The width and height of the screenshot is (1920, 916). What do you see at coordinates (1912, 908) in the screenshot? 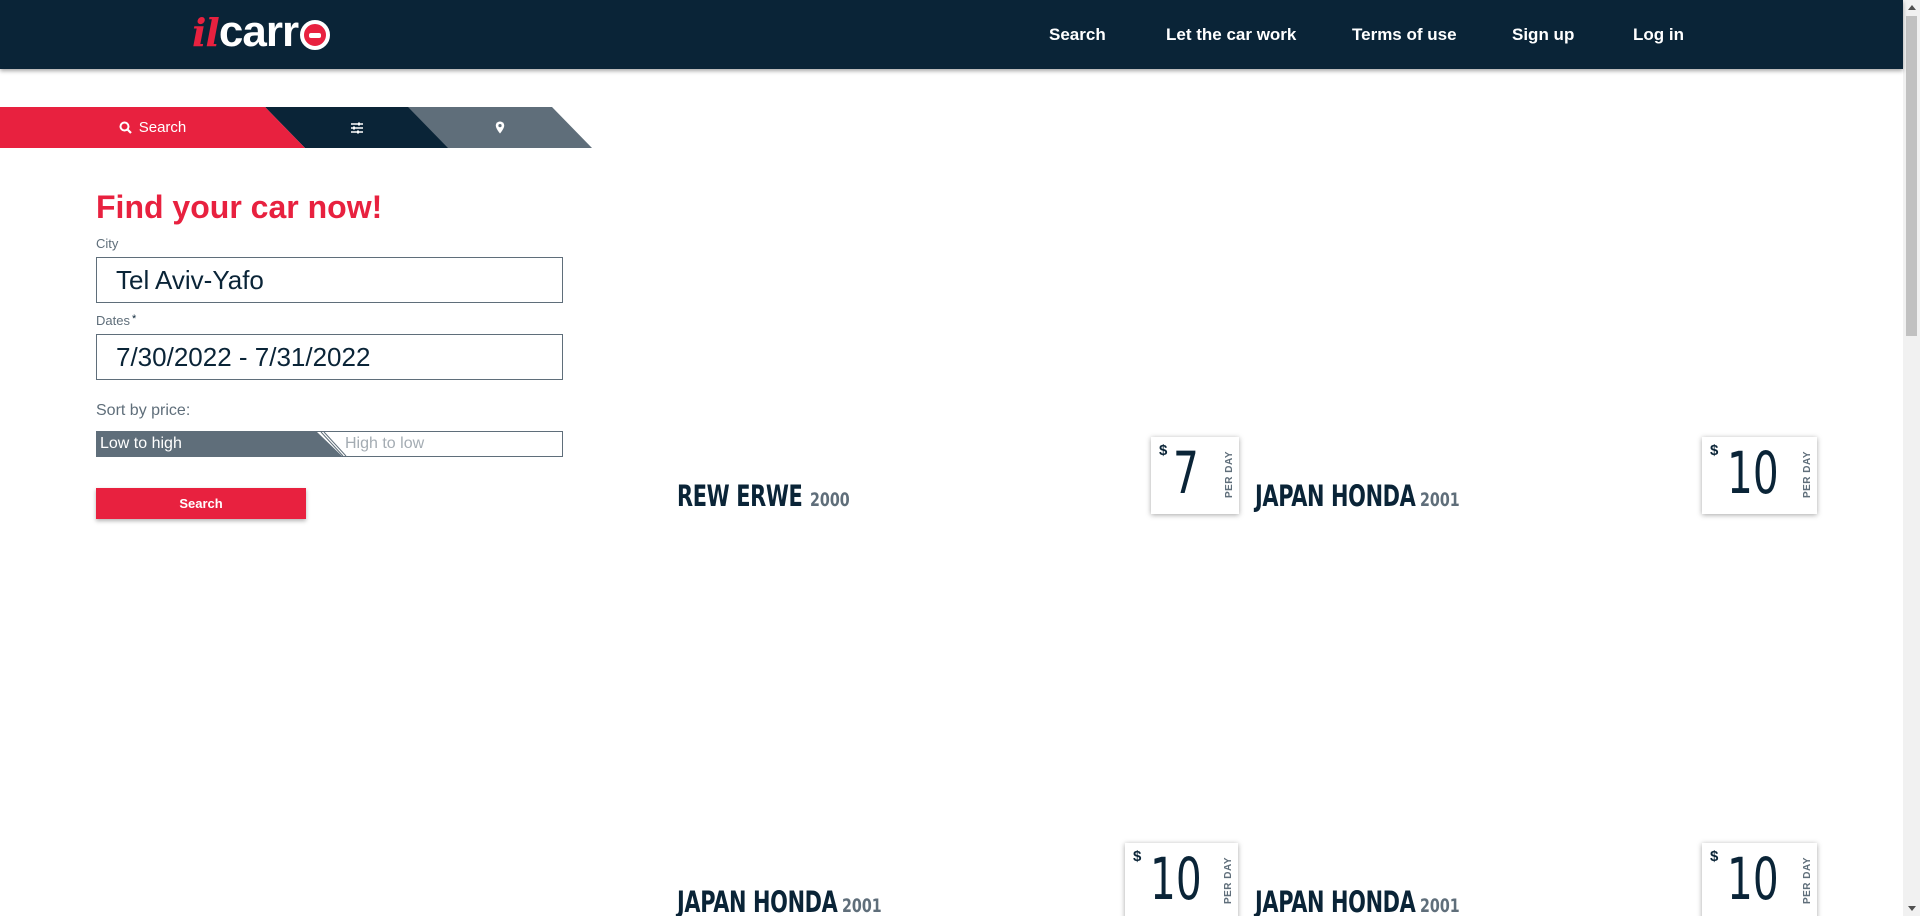
I see `scroll-down-icon` at bounding box center [1912, 908].